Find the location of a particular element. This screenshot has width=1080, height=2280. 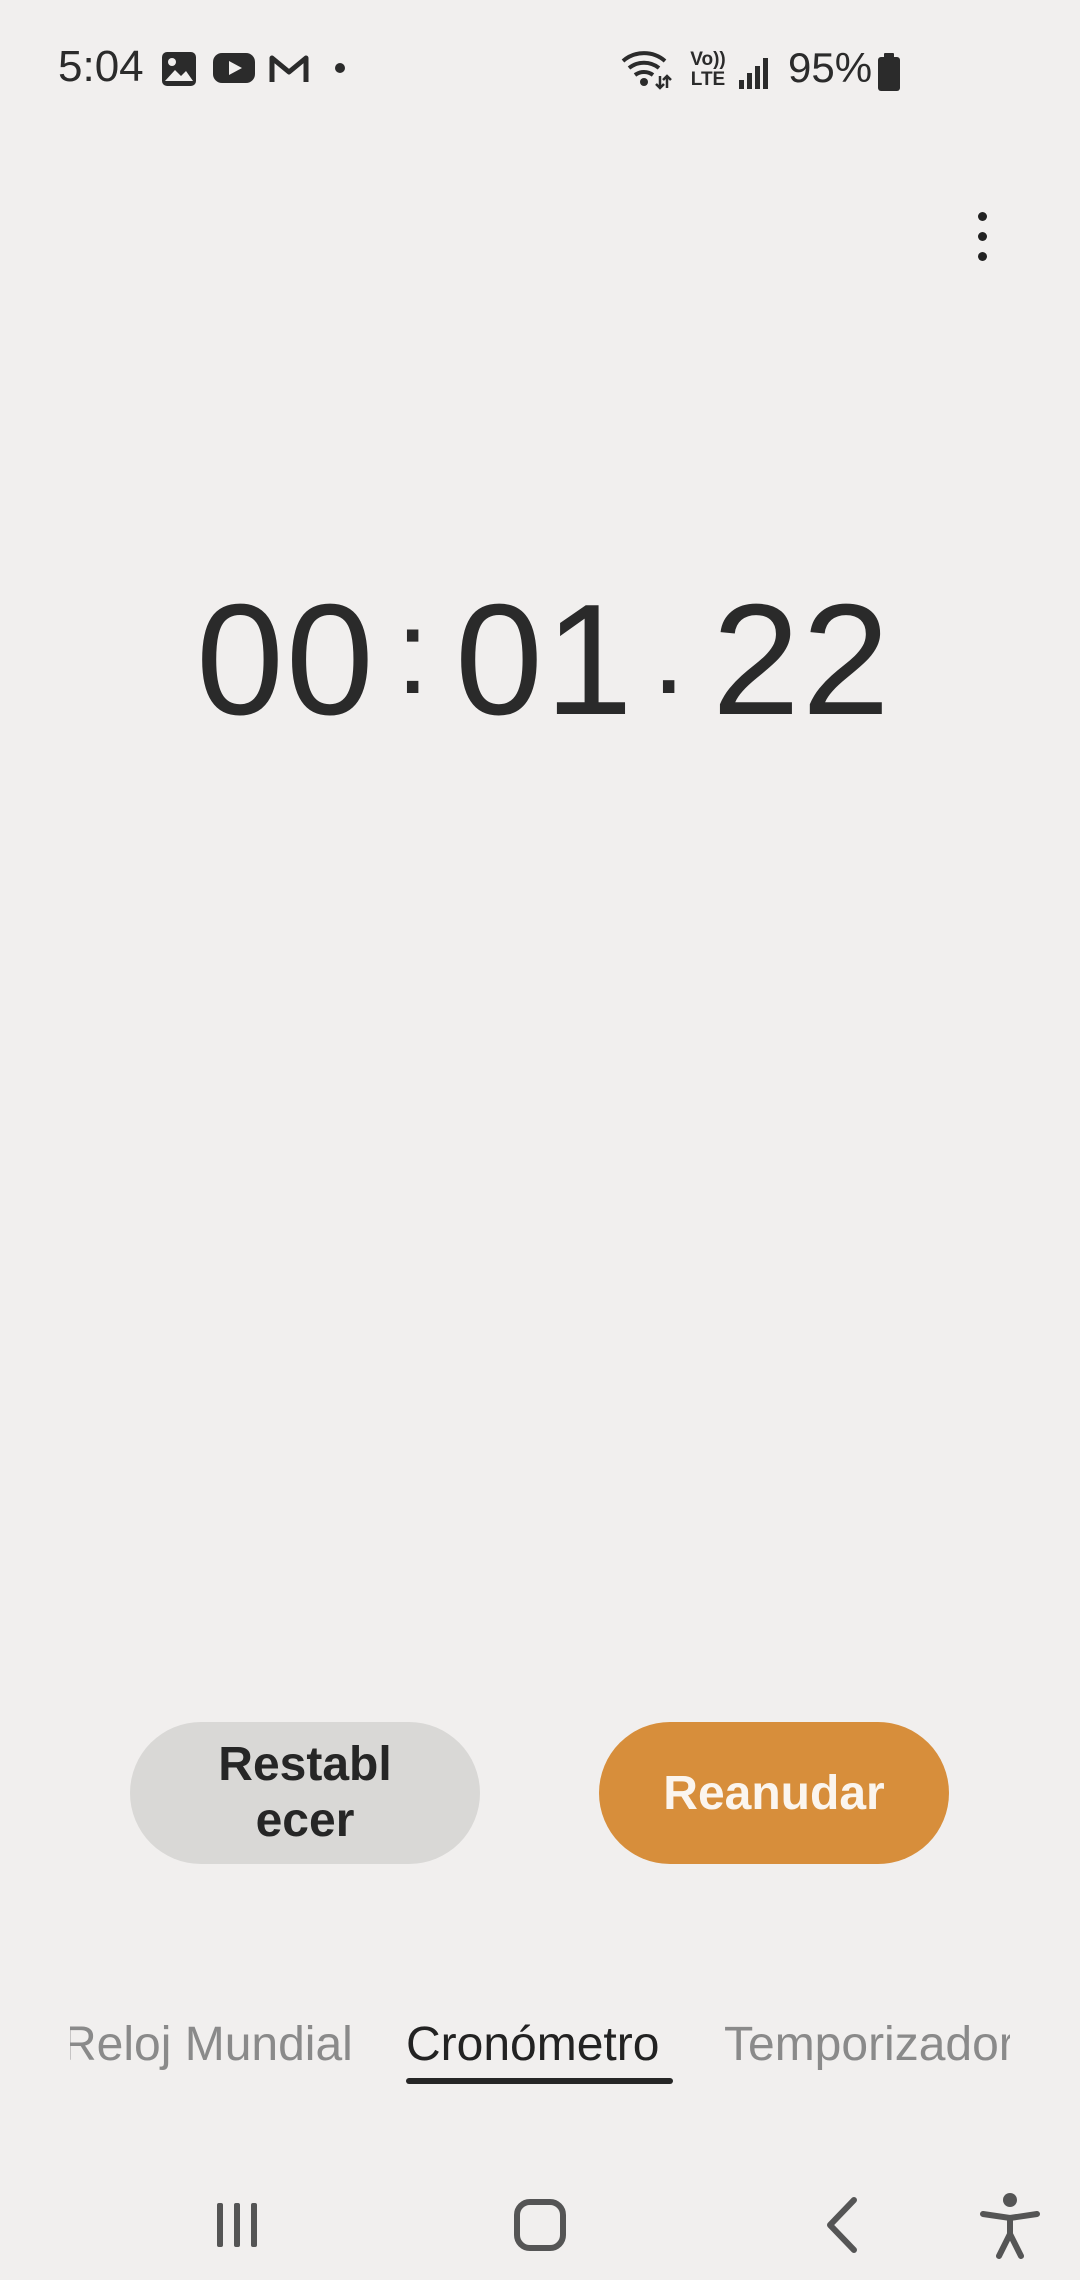

battery-icon is located at coordinates (889, 72).